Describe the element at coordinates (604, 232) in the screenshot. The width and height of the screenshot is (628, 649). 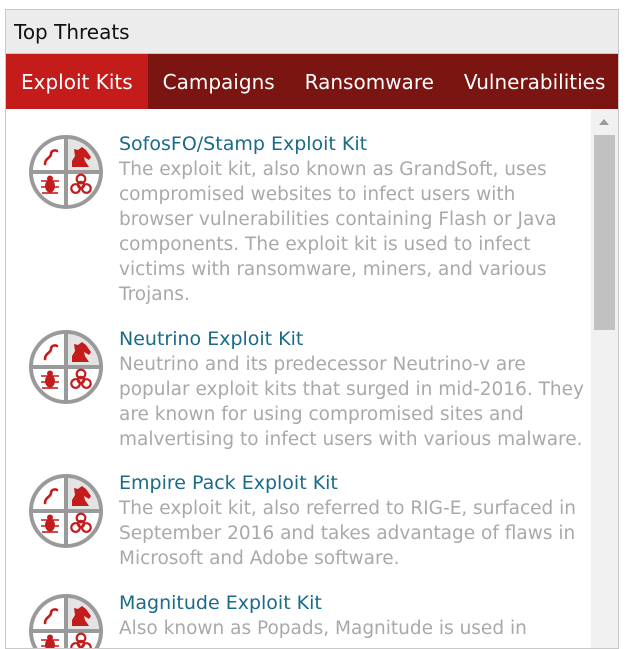
I see `scrollbar-thumb` at that location.